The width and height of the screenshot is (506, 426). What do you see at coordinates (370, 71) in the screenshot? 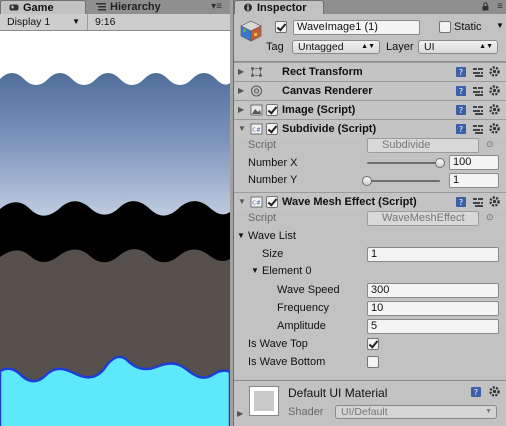
I see `component-rect-transform: ▶ Rect Transform ?` at bounding box center [370, 71].